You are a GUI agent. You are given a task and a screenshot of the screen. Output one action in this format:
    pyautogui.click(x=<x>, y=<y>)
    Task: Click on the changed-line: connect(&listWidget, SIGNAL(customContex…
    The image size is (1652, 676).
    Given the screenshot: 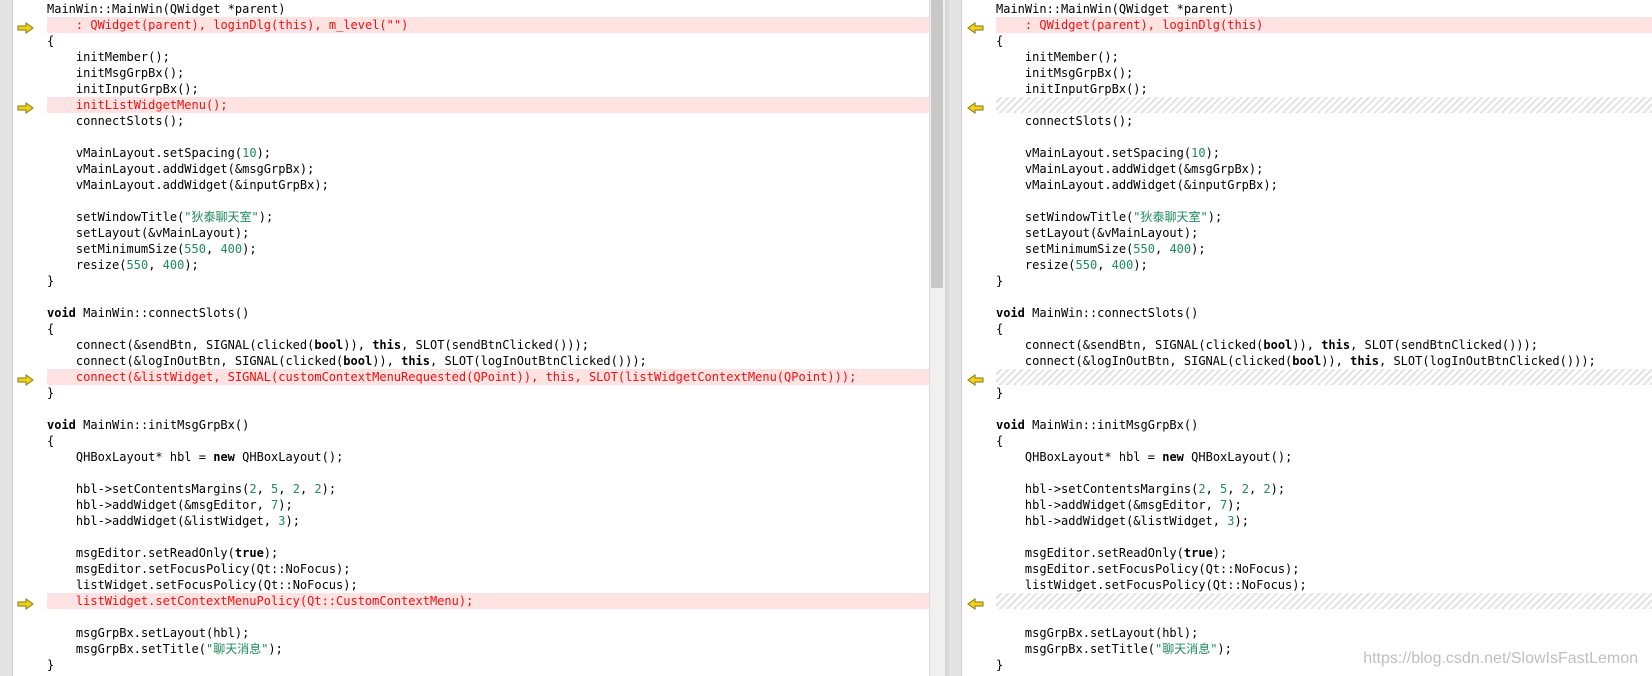 What is the action you would take?
    pyautogui.click(x=496, y=377)
    